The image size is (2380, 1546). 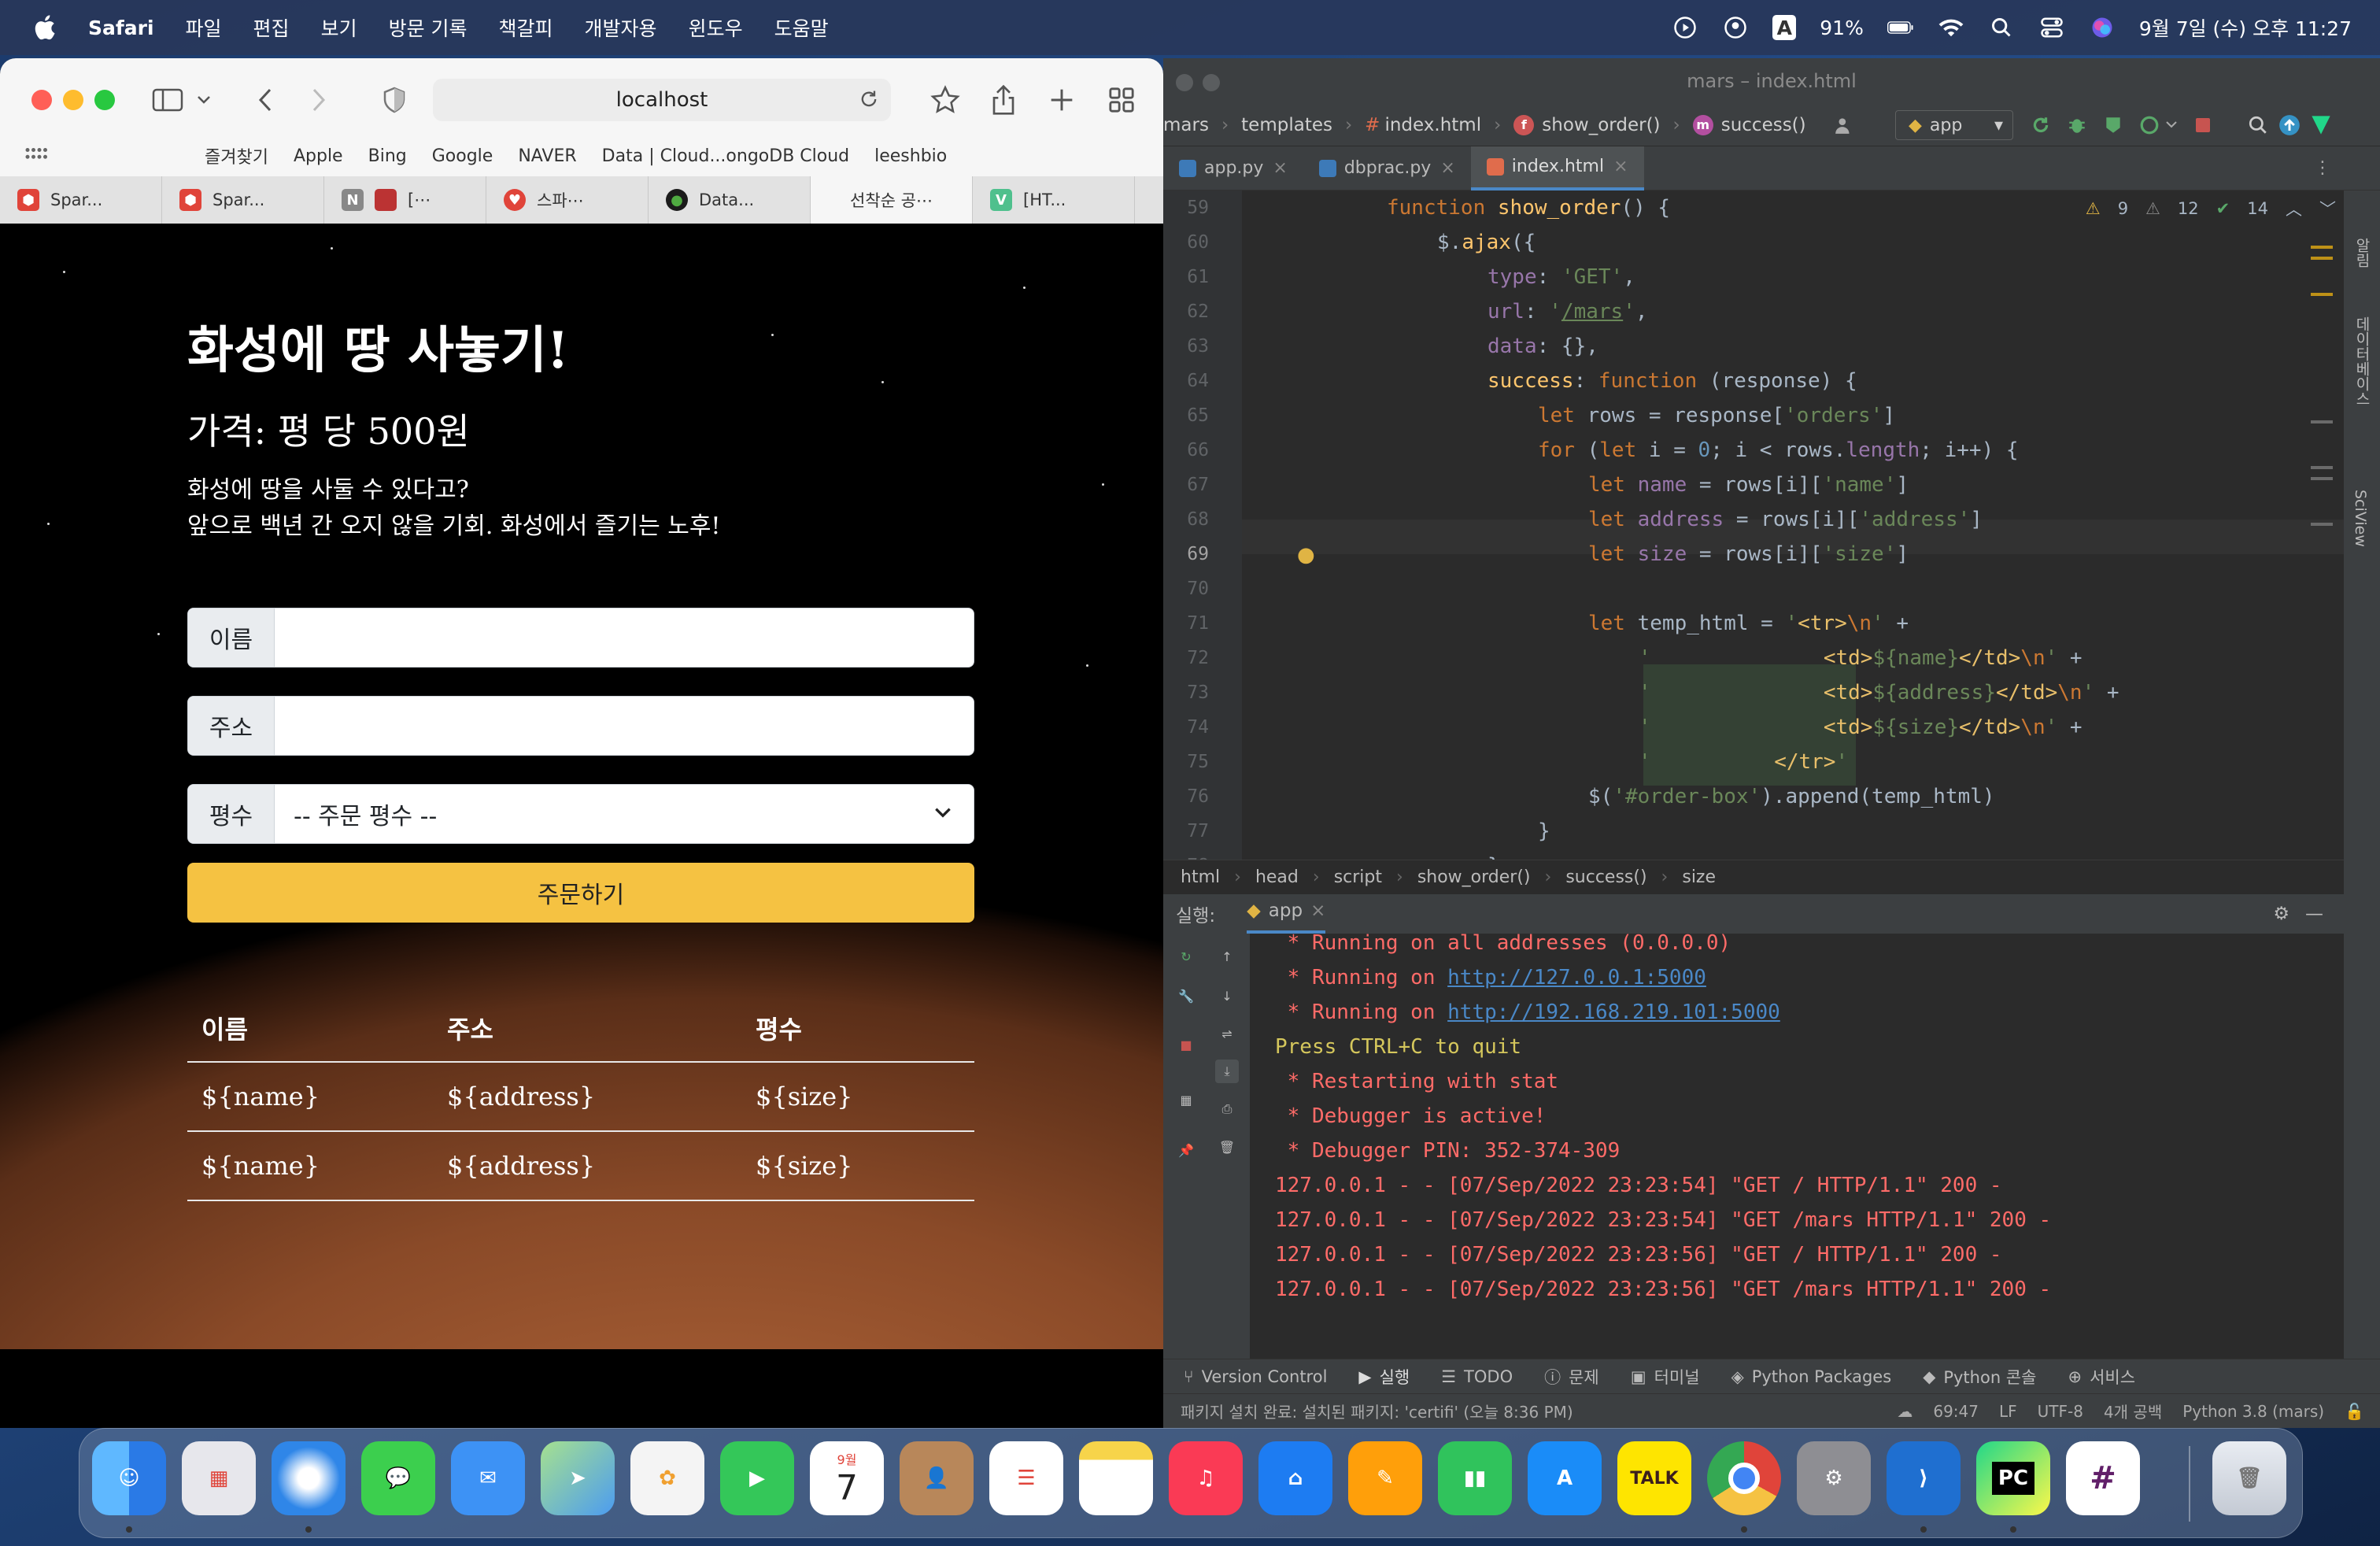 I want to click on maps-icon: ➤, so click(x=578, y=1478).